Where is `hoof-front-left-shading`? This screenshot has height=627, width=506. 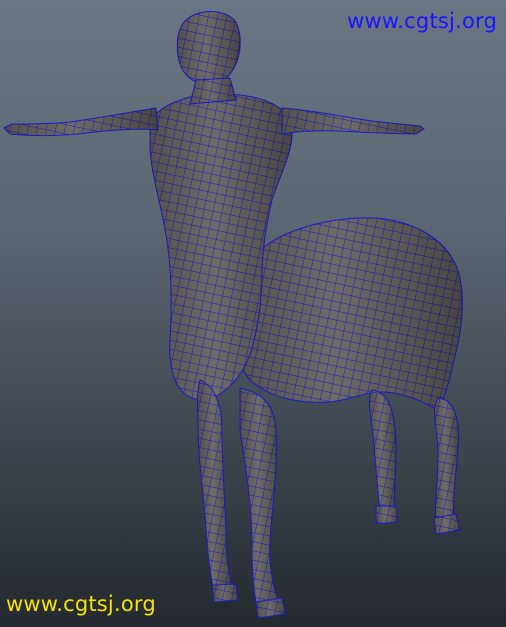
hoof-front-left-shading is located at coordinates (225, 593).